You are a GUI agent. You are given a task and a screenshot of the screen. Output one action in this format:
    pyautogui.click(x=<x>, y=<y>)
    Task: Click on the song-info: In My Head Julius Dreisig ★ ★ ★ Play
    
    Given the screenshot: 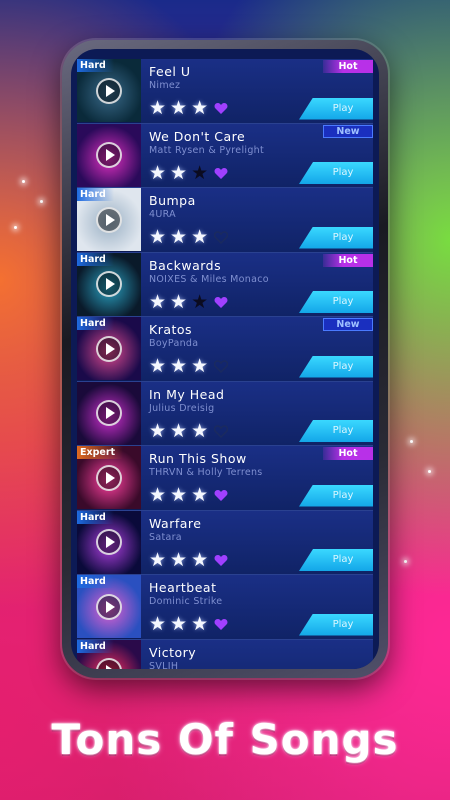 What is the action you would take?
    pyautogui.click(x=257, y=413)
    